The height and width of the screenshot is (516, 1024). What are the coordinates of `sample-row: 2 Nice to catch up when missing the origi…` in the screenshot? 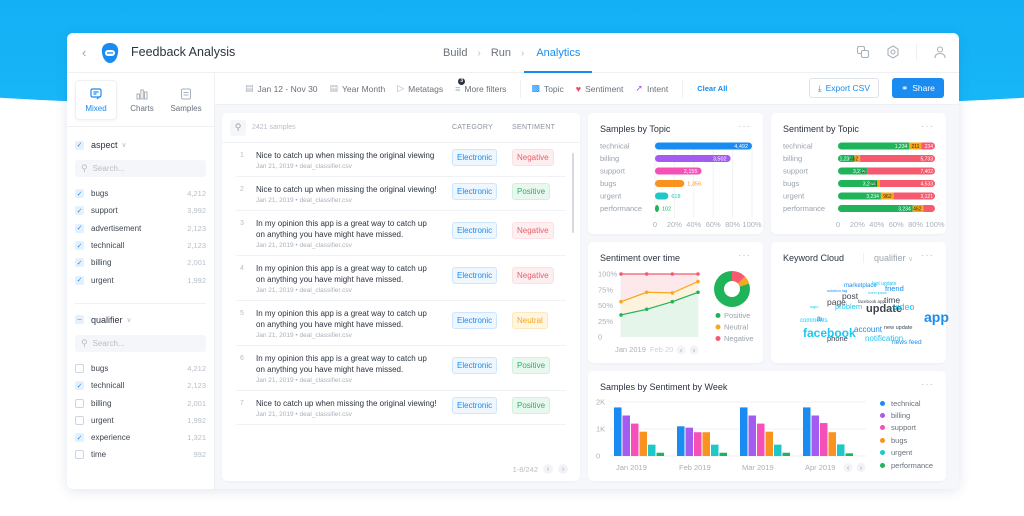 It's located at (401, 194).